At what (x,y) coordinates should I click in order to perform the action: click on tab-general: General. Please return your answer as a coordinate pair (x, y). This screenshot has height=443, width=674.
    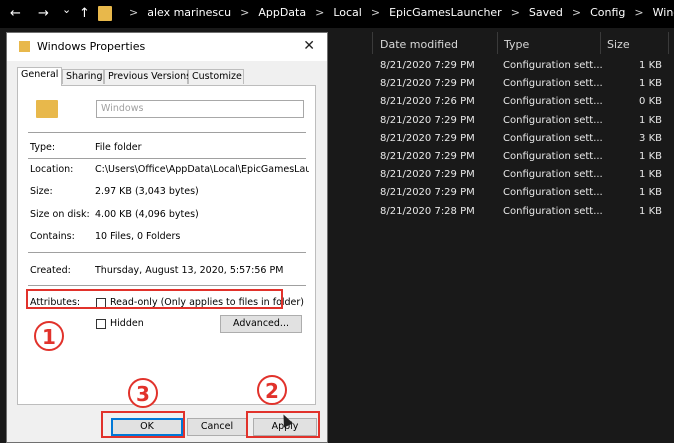
    Looking at the image, I should click on (39, 76).